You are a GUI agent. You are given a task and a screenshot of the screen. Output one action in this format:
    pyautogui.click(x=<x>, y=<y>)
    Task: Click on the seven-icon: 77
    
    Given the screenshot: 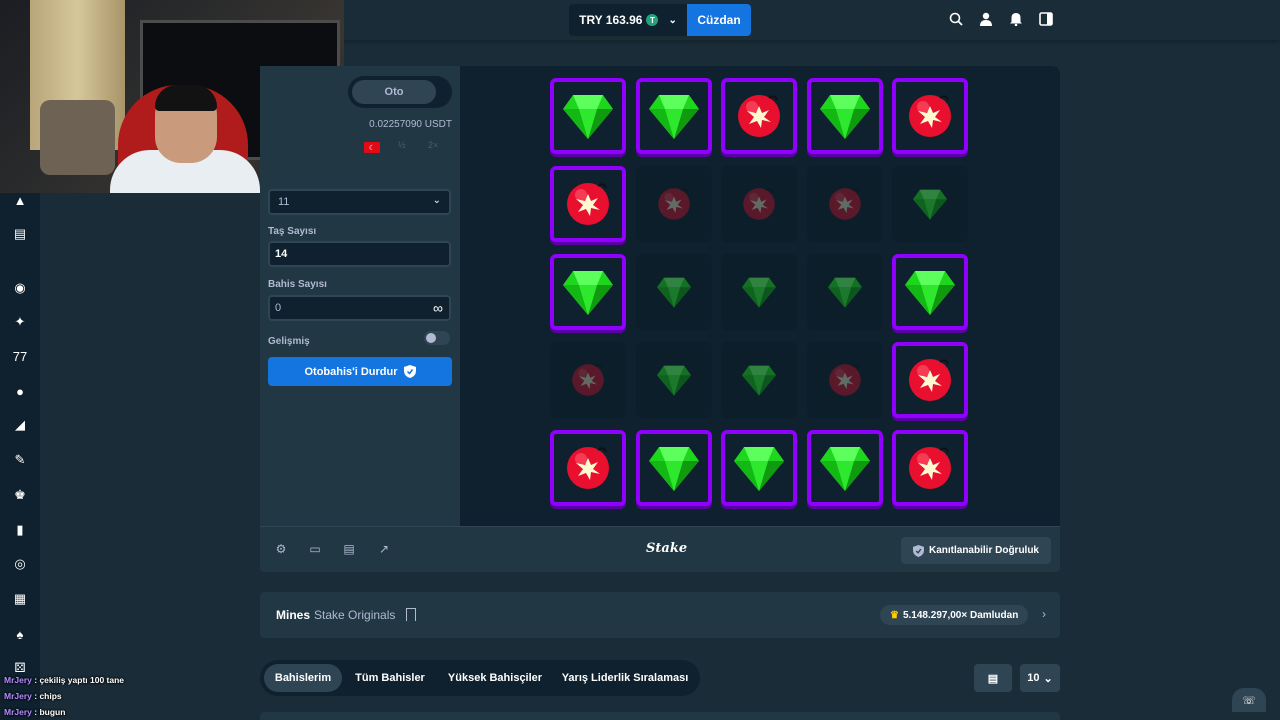 What is the action you would take?
    pyautogui.click(x=20, y=356)
    